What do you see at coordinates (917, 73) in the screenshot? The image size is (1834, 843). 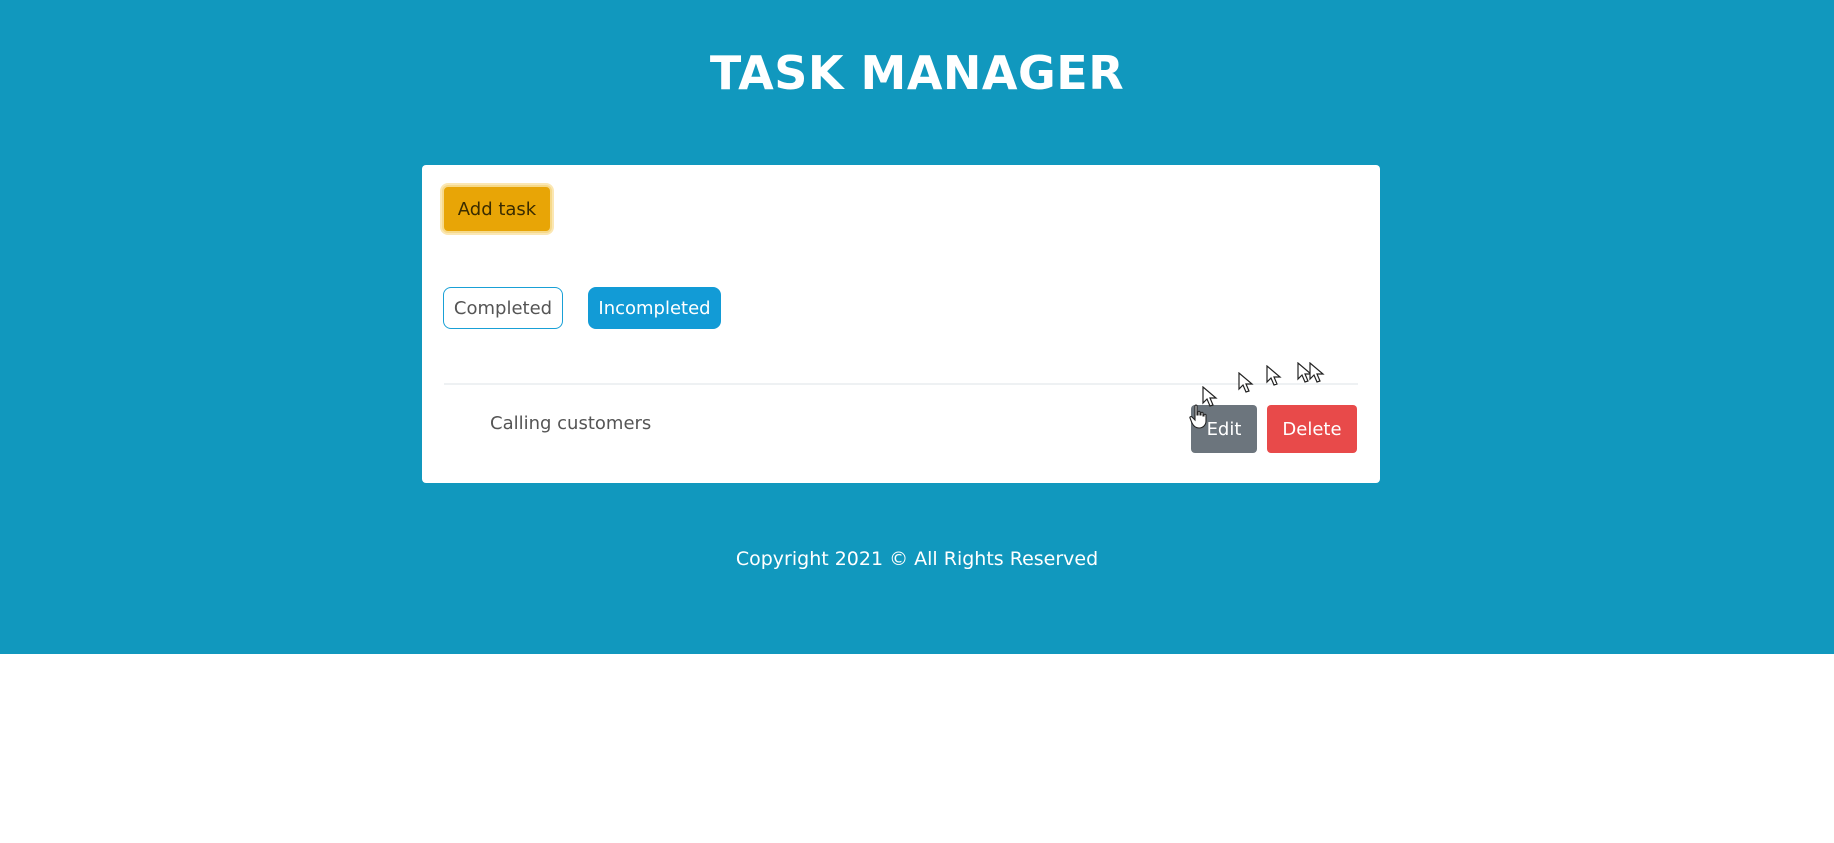 I see `page-title: TASK MANAGER` at bounding box center [917, 73].